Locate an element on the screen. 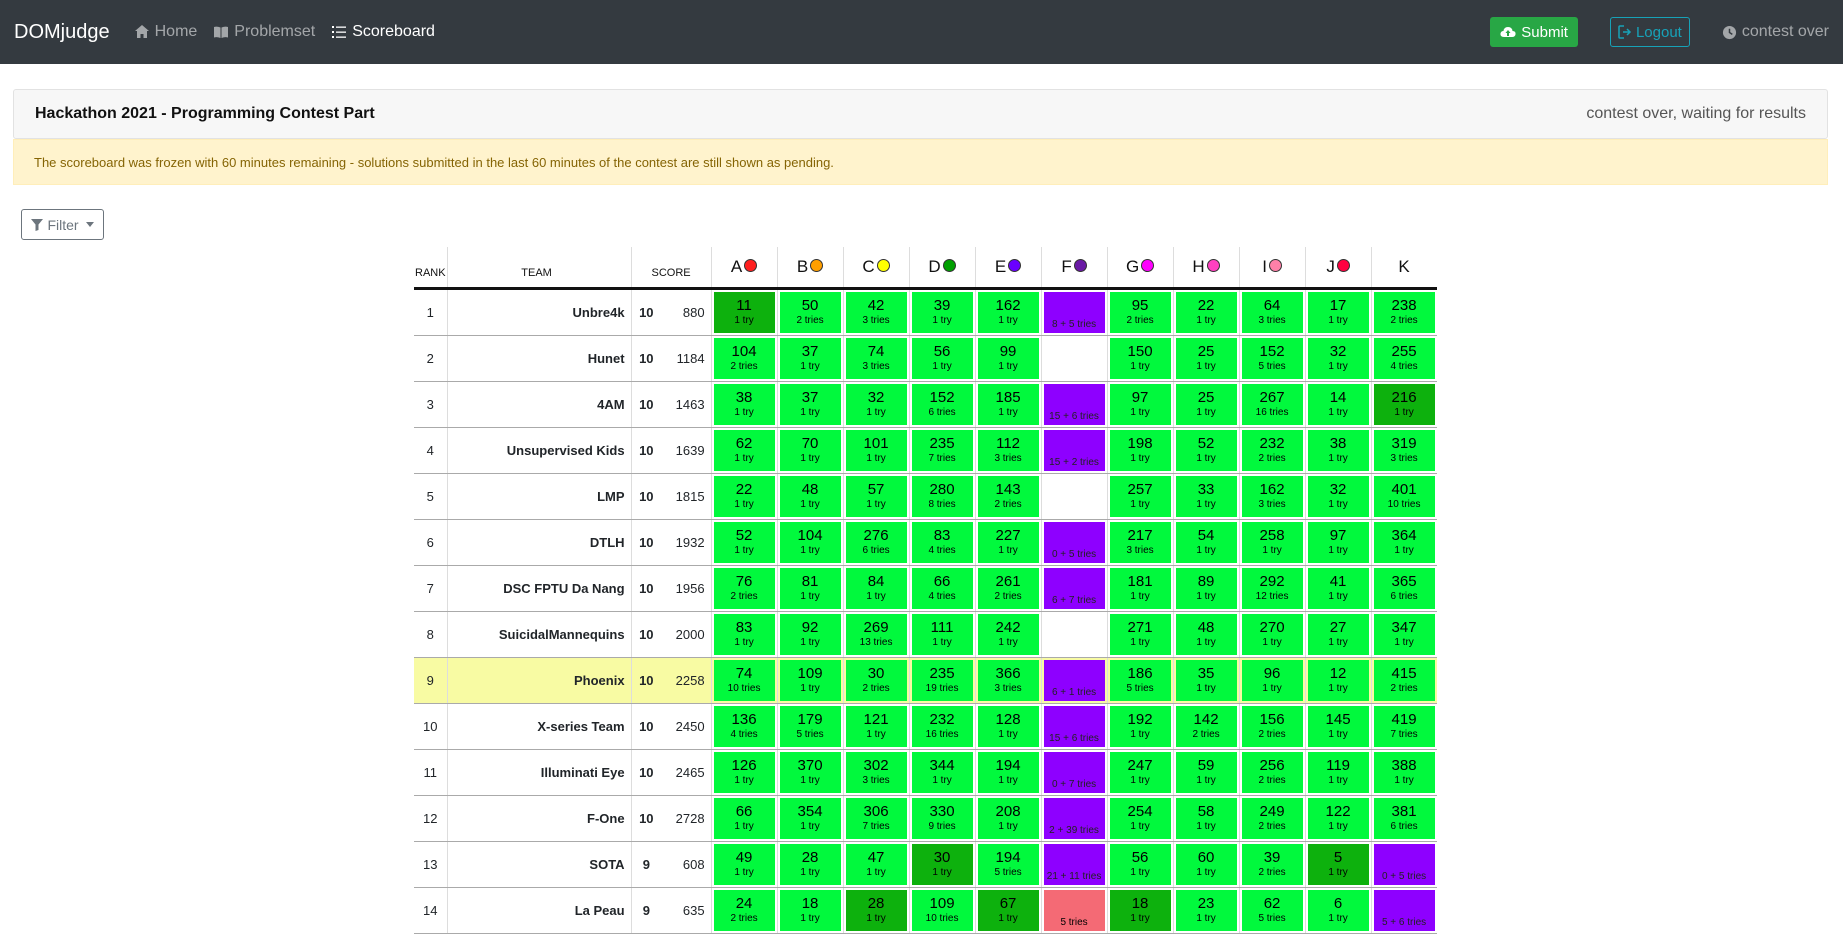 The image size is (1843, 934). problem-result-cell: 145 1 try is located at coordinates (1338, 726).